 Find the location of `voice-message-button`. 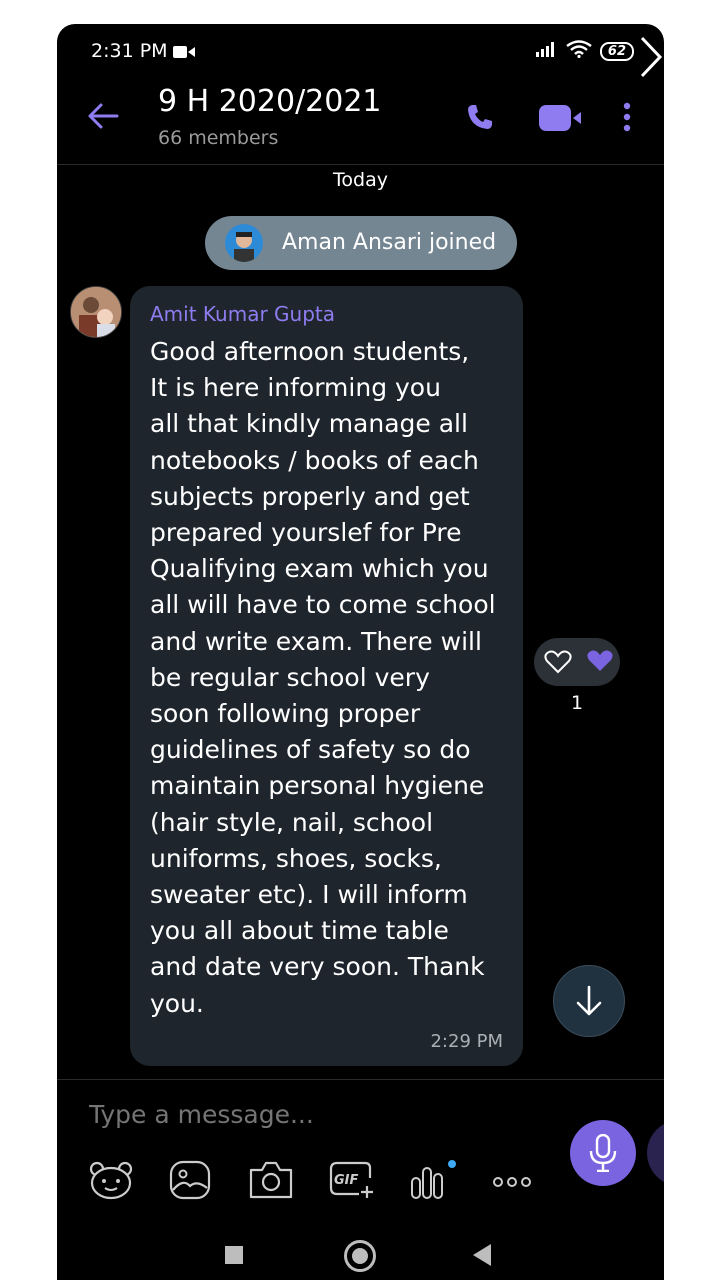

voice-message-button is located at coordinates (603, 1153).